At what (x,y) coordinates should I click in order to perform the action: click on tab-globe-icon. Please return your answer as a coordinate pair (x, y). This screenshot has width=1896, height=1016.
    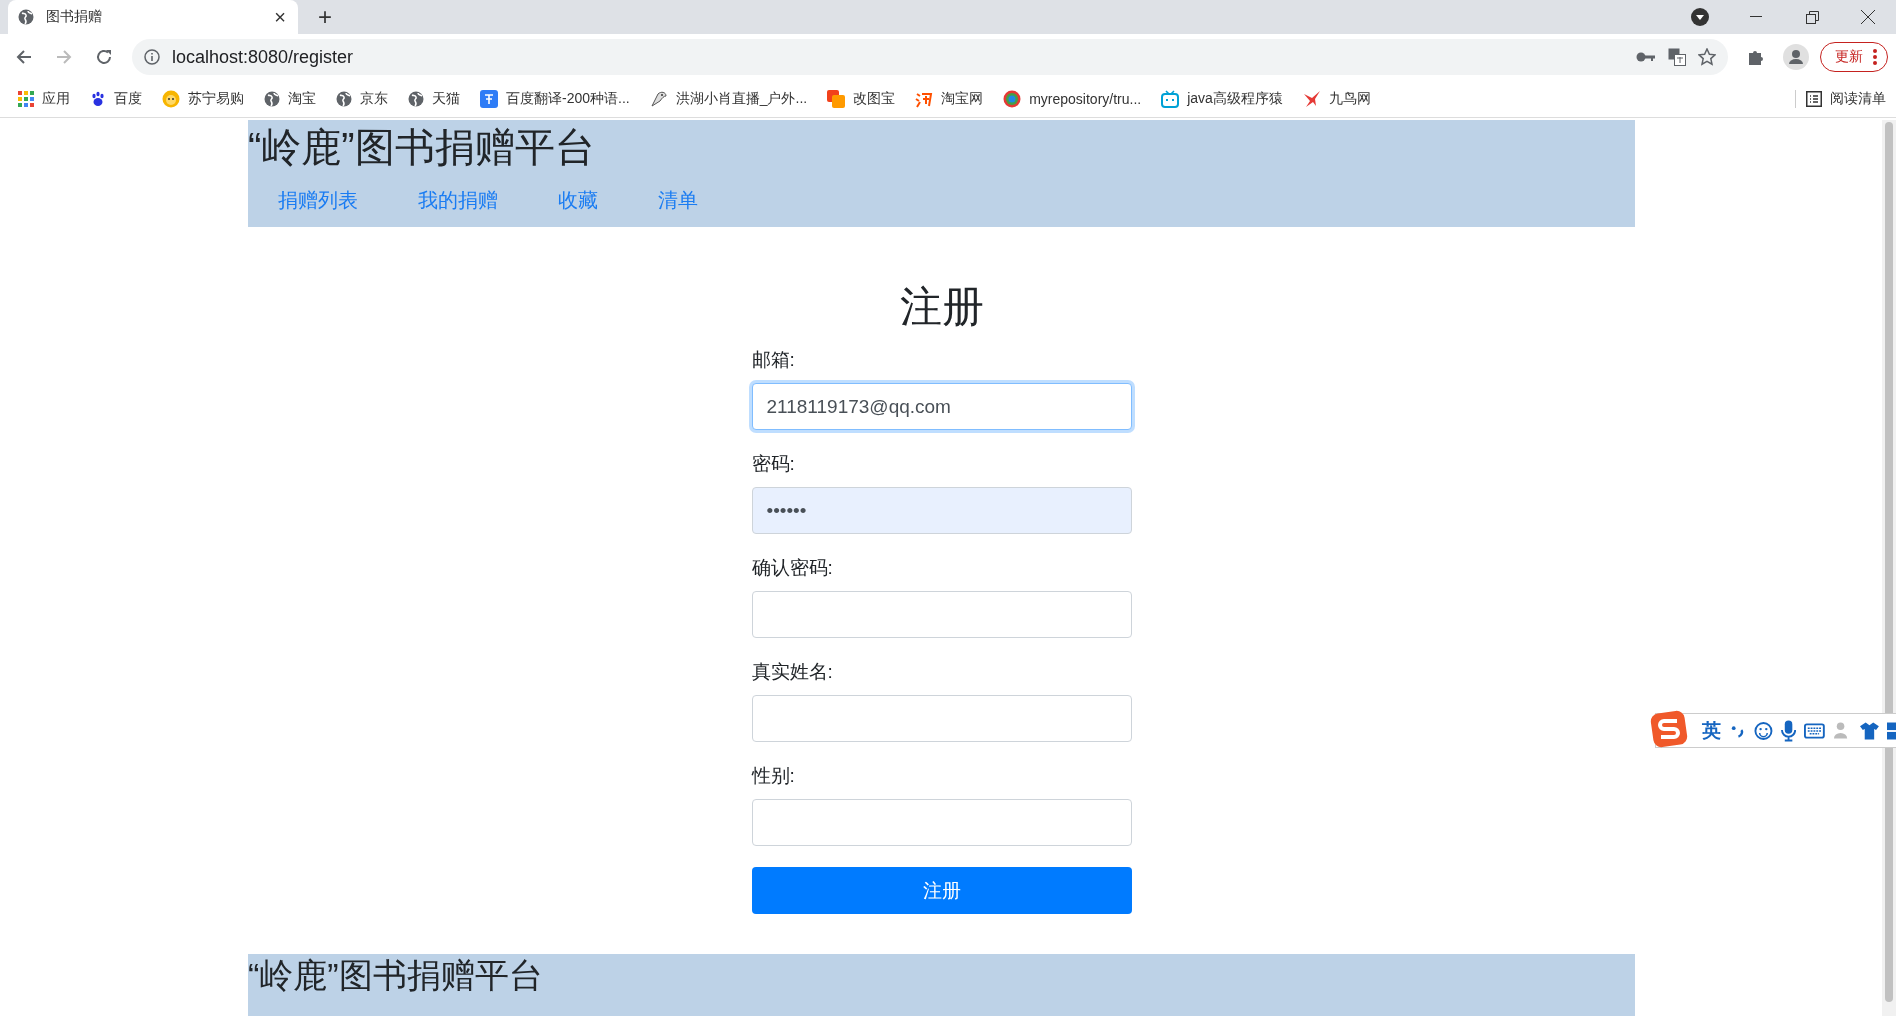
    Looking at the image, I should click on (26, 17).